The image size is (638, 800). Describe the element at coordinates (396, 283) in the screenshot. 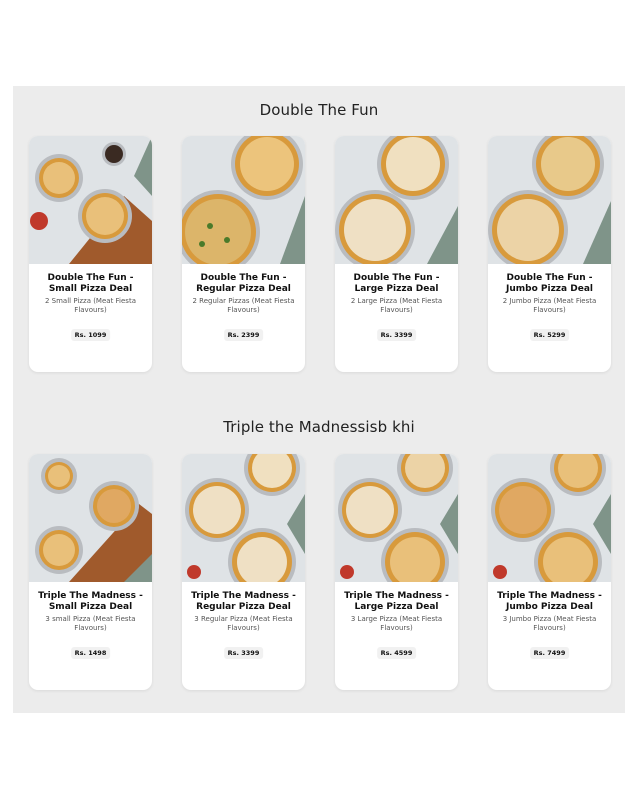

I see `deal-name: Double The Fun - Large Pizza Deal` at that location.